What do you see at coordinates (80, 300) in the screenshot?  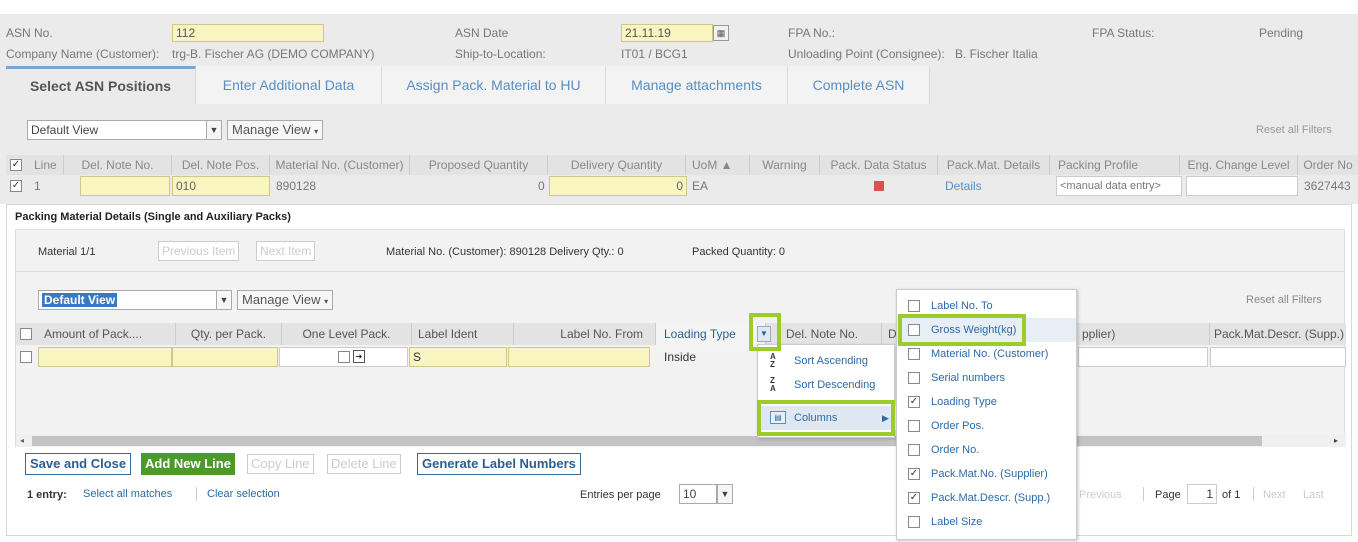 I see `packing-view-value: Default View` at bounding box center [80, 300].